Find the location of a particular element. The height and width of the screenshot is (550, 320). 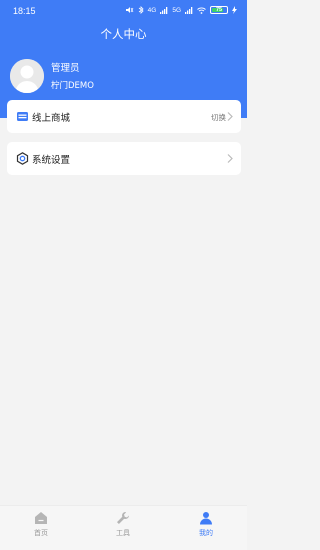

user-name: 管理员 is located at coordinates (65, 68).